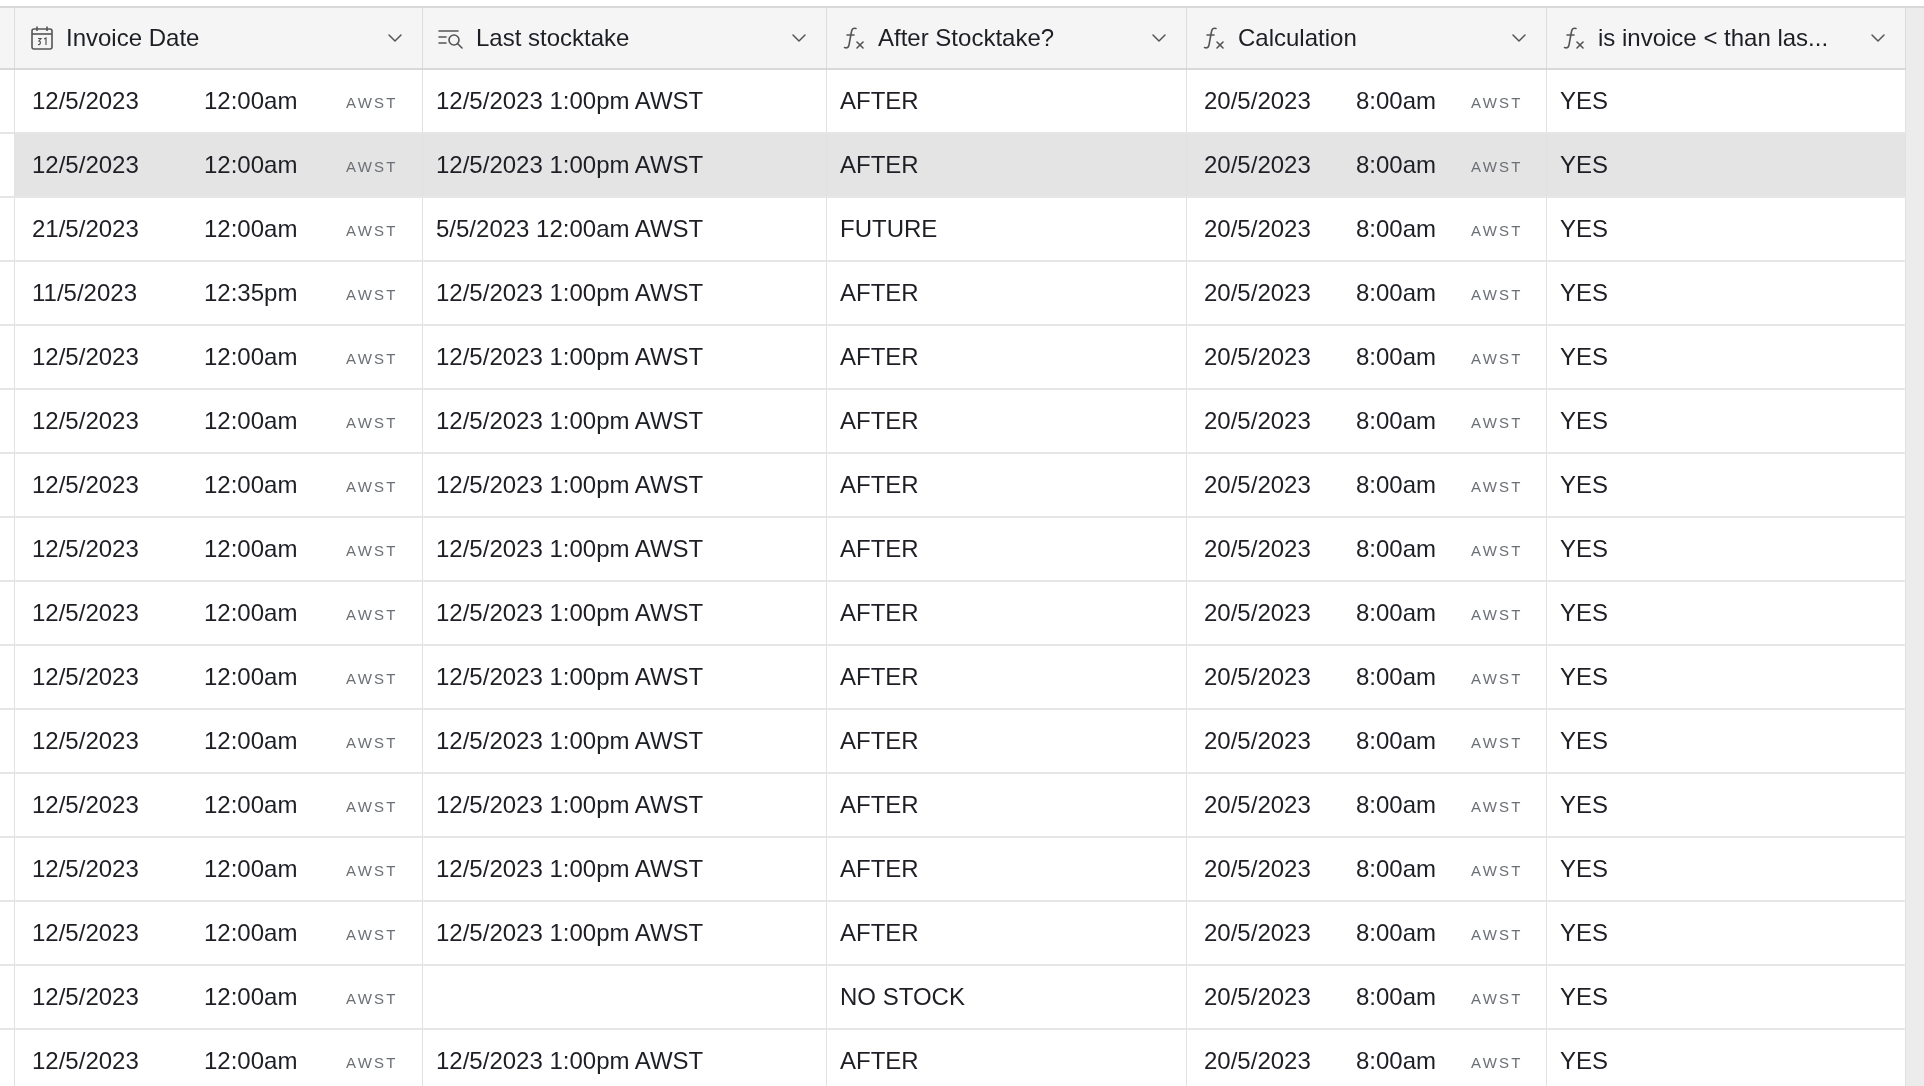 This screenshot has height=1086, width=1924. What do you see at coordinates (1726, 165) in the screenshot?
I see `table-cell: YES` at bounding box center [1726, 165].